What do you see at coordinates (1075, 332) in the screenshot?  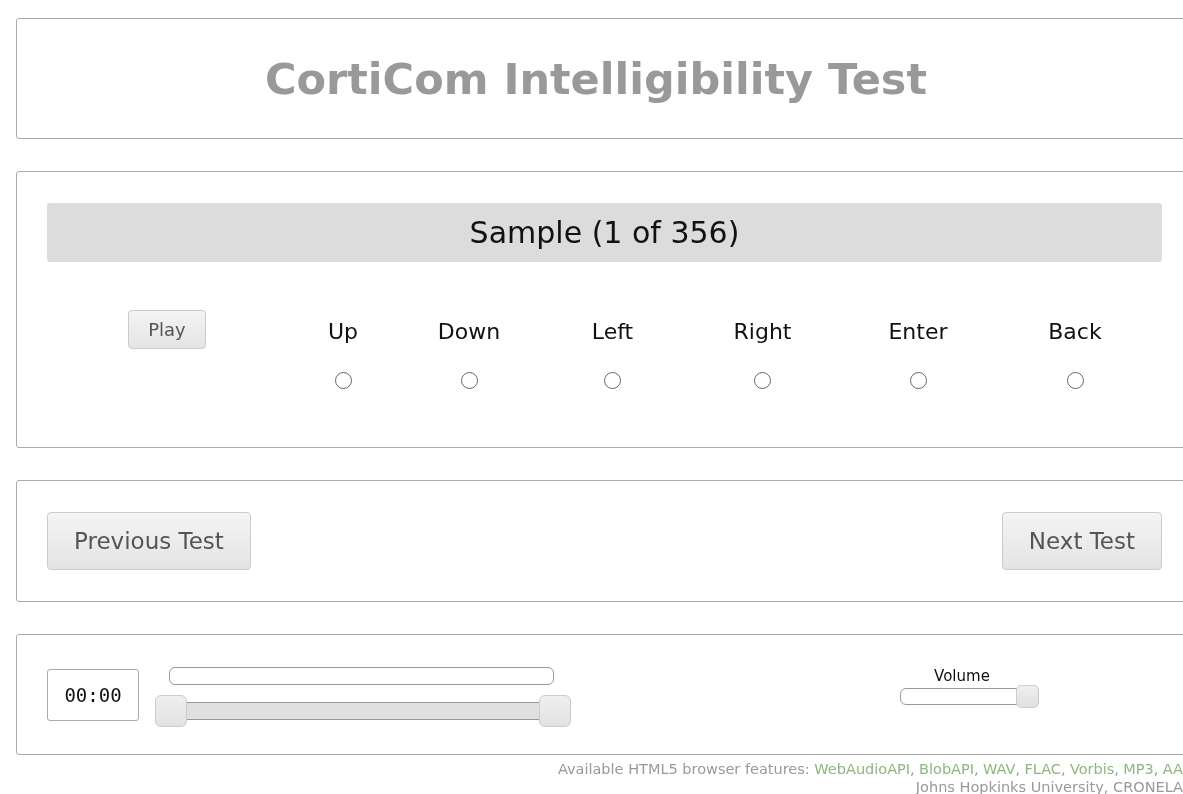 I see `option-label: Back` at bounding box center [1075, 332].